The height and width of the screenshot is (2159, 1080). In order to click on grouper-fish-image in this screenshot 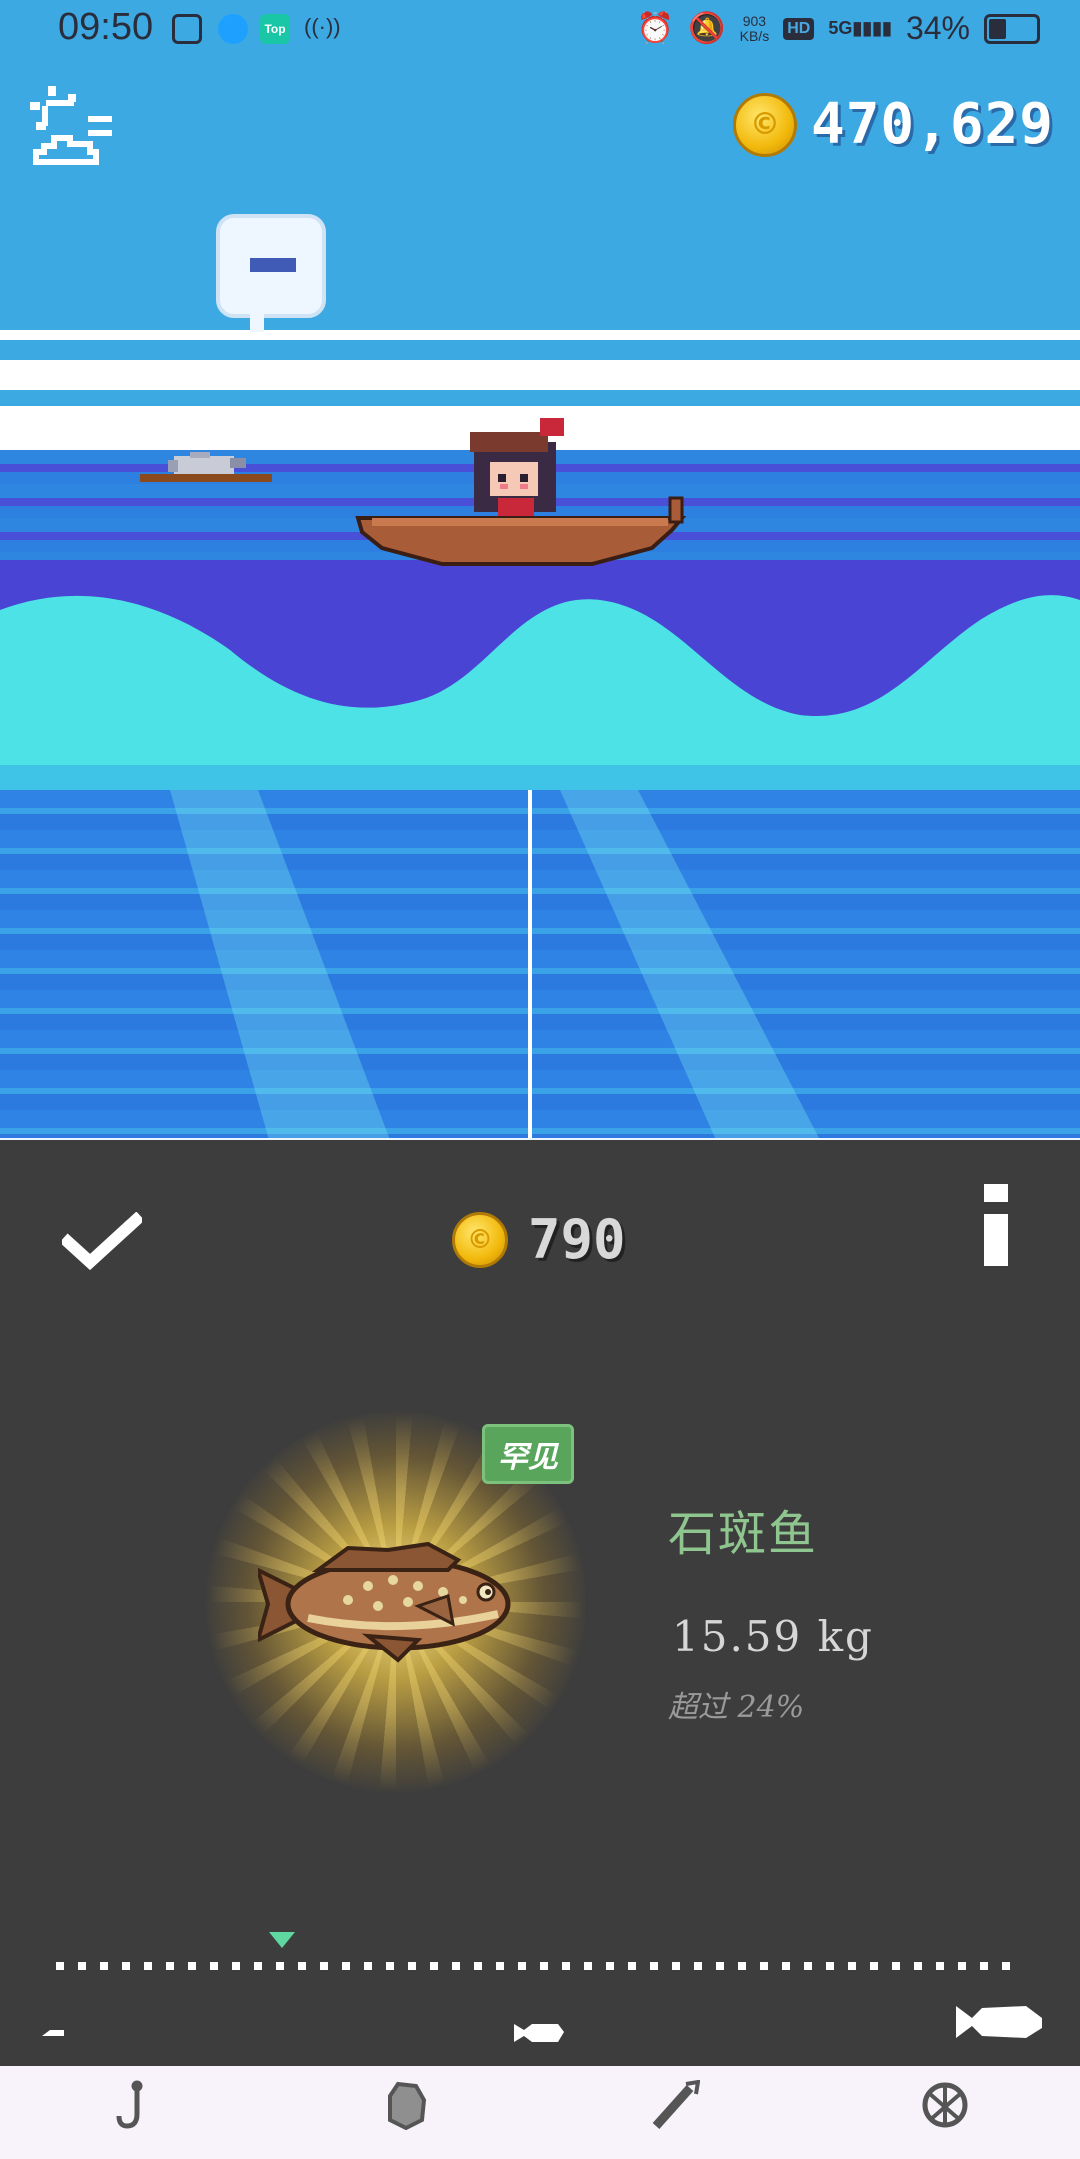, I will do `click(384, 1602)`.